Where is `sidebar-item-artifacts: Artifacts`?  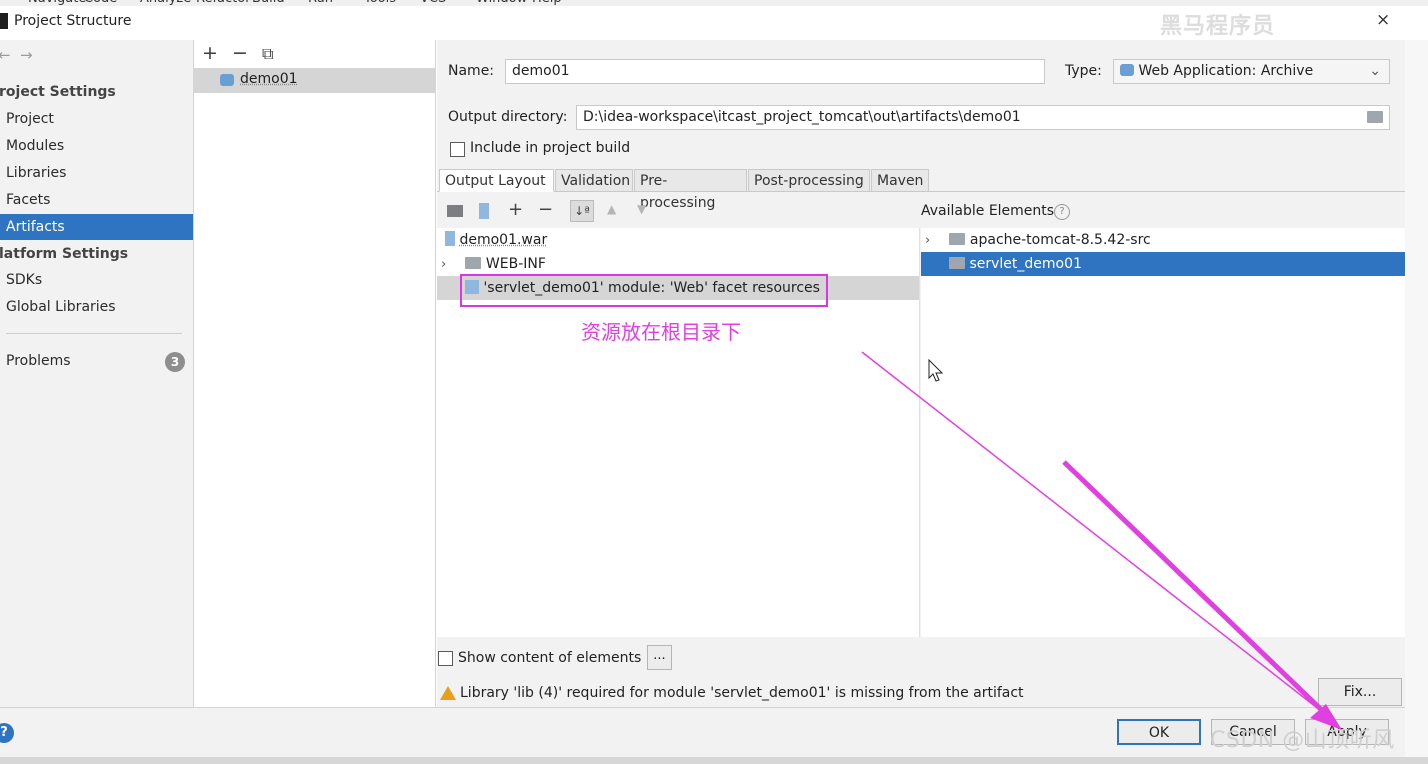
sidebar-item-artifacts: Artifacts is located at coordinates (96, 227).